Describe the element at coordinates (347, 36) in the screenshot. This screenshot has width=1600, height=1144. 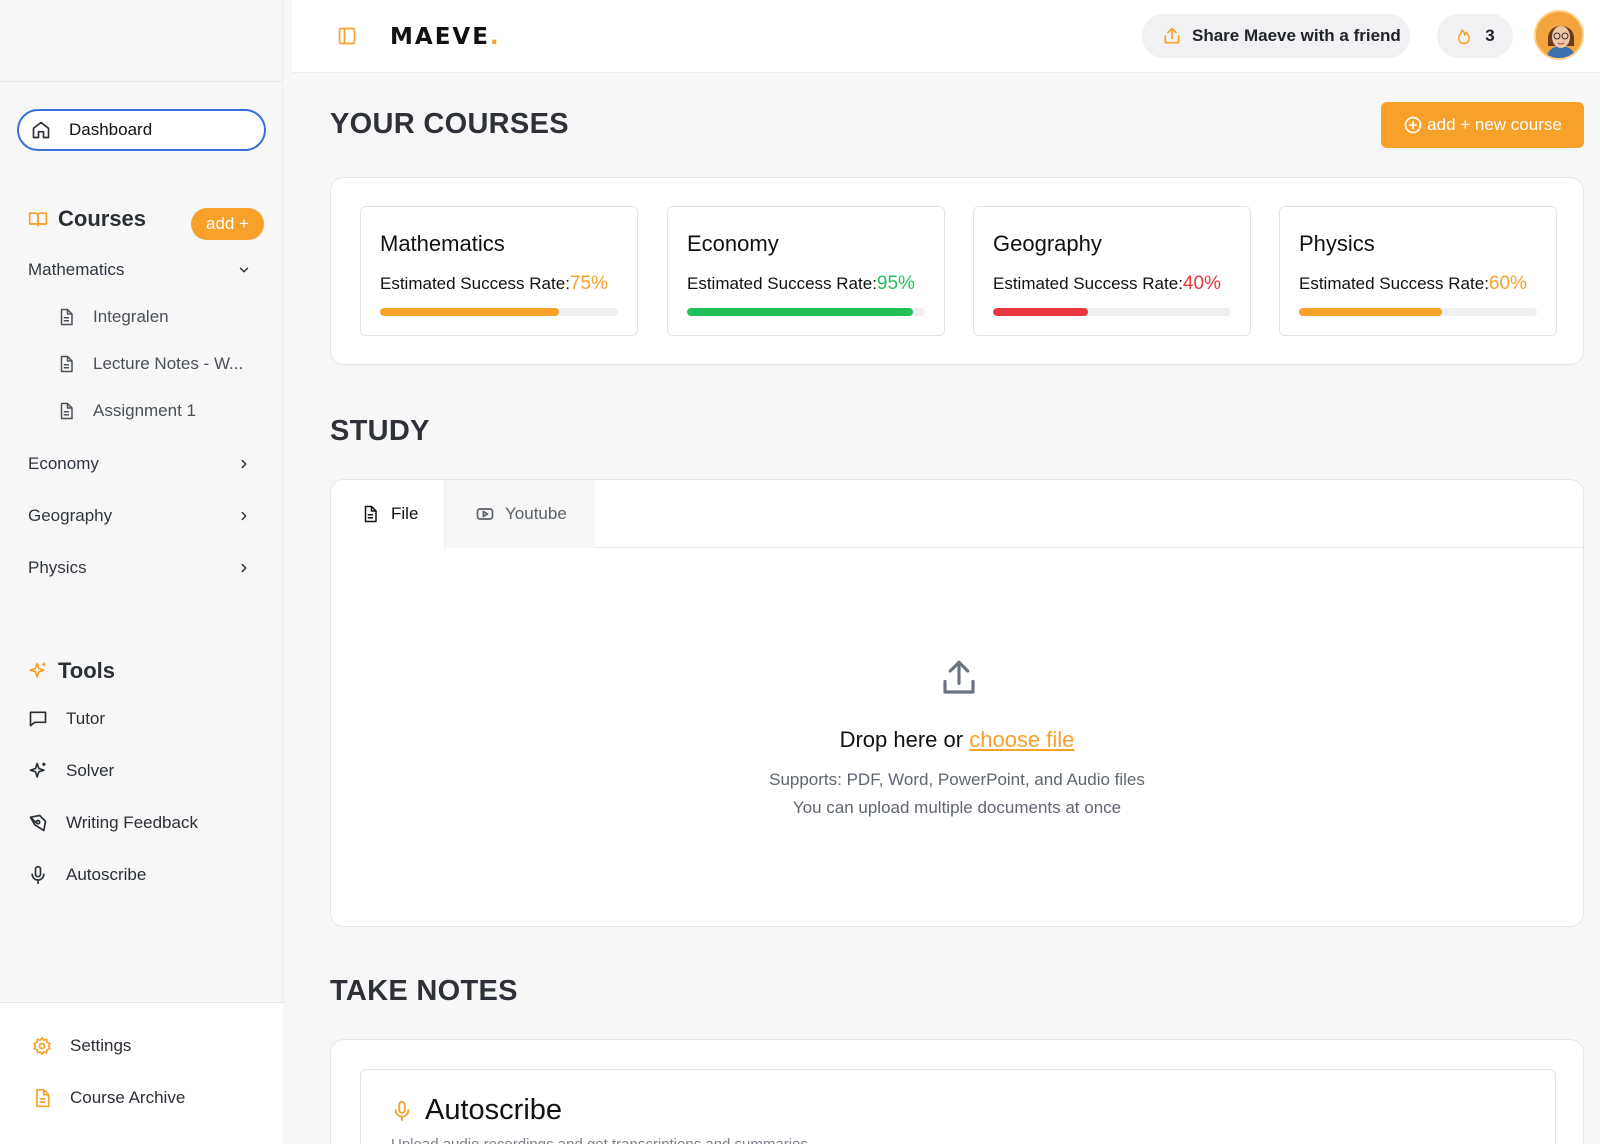
I see `sidebar-toggle-icon` at that location.